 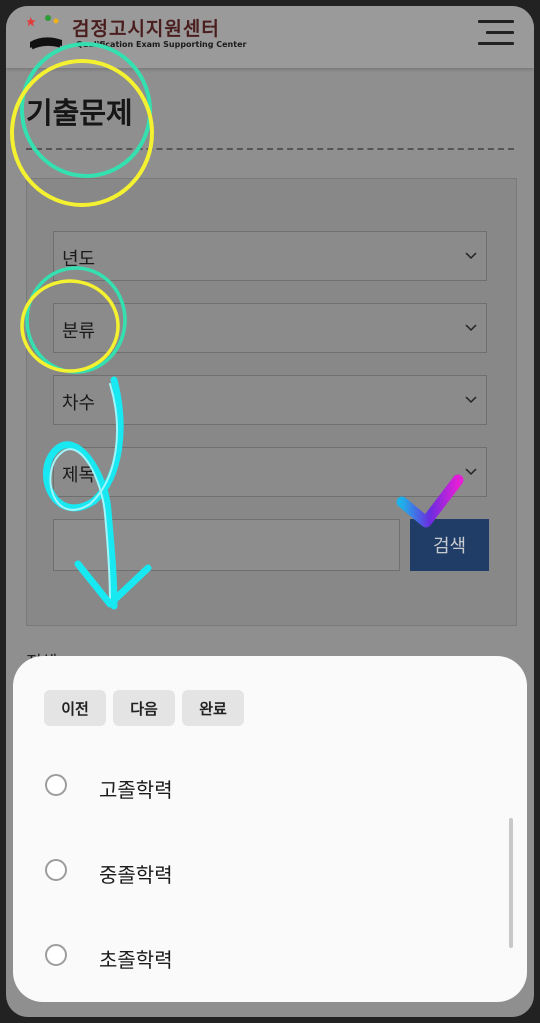 I want to click on round-select: 차수, so click(x=270, y=400).